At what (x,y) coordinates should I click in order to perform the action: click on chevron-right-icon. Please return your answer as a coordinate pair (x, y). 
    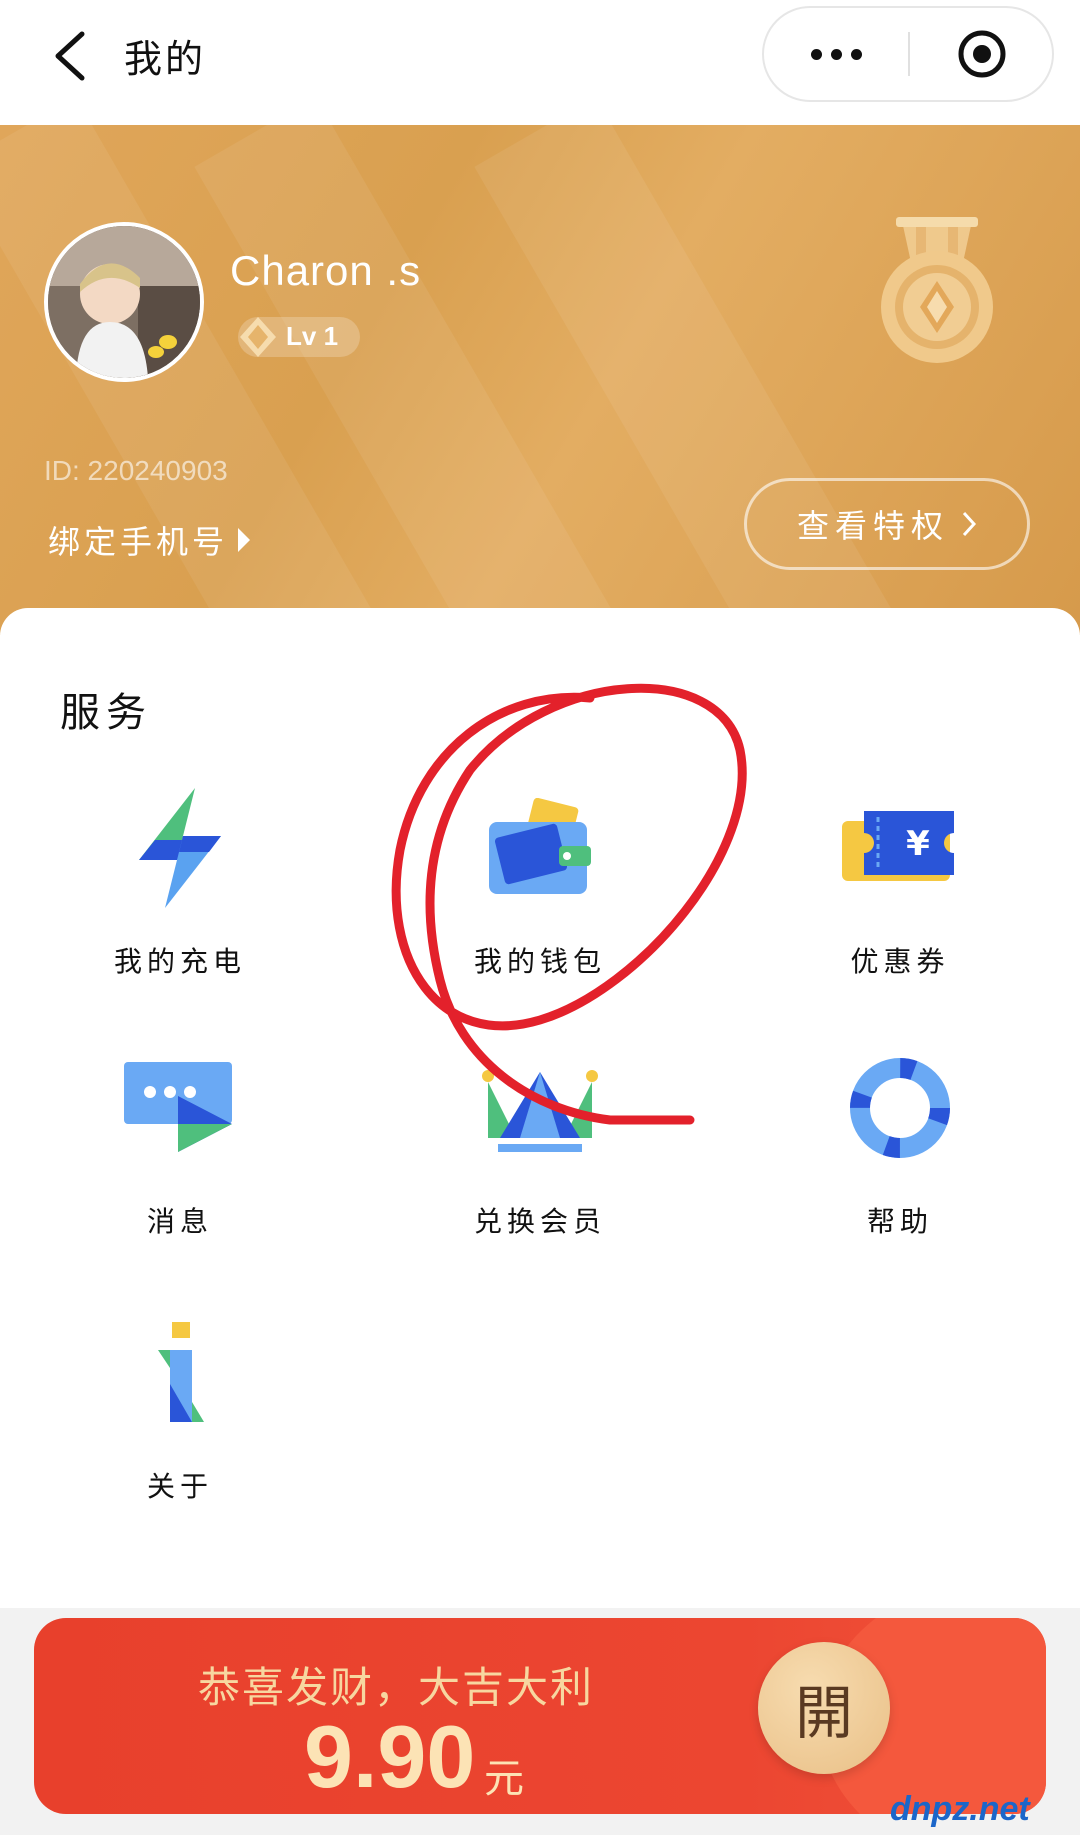
    Looking at the image, I should click on (969, 524).